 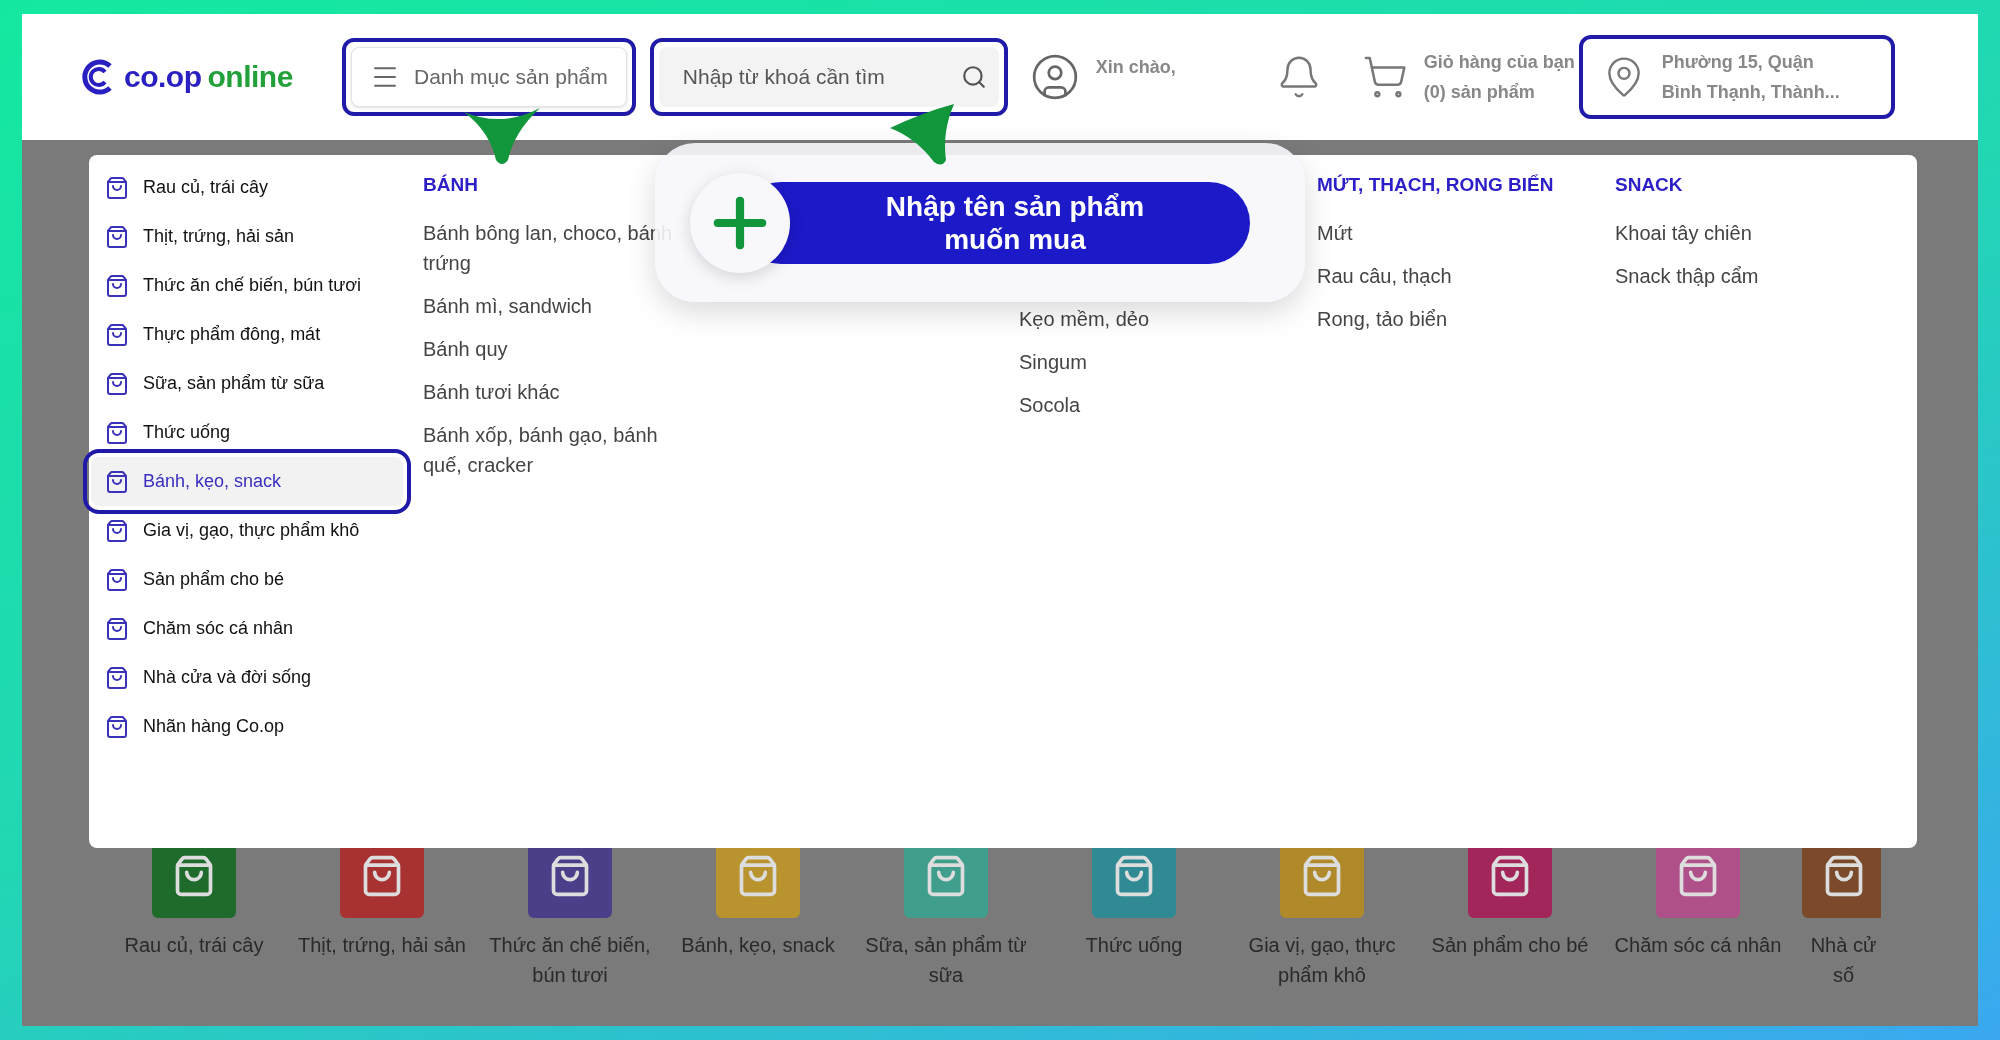 What do you see at coordinates (1687, 276) in the screenshot?
I see `subcategory-link: Snack thập cẩm` at bounding box center [1687, 276].